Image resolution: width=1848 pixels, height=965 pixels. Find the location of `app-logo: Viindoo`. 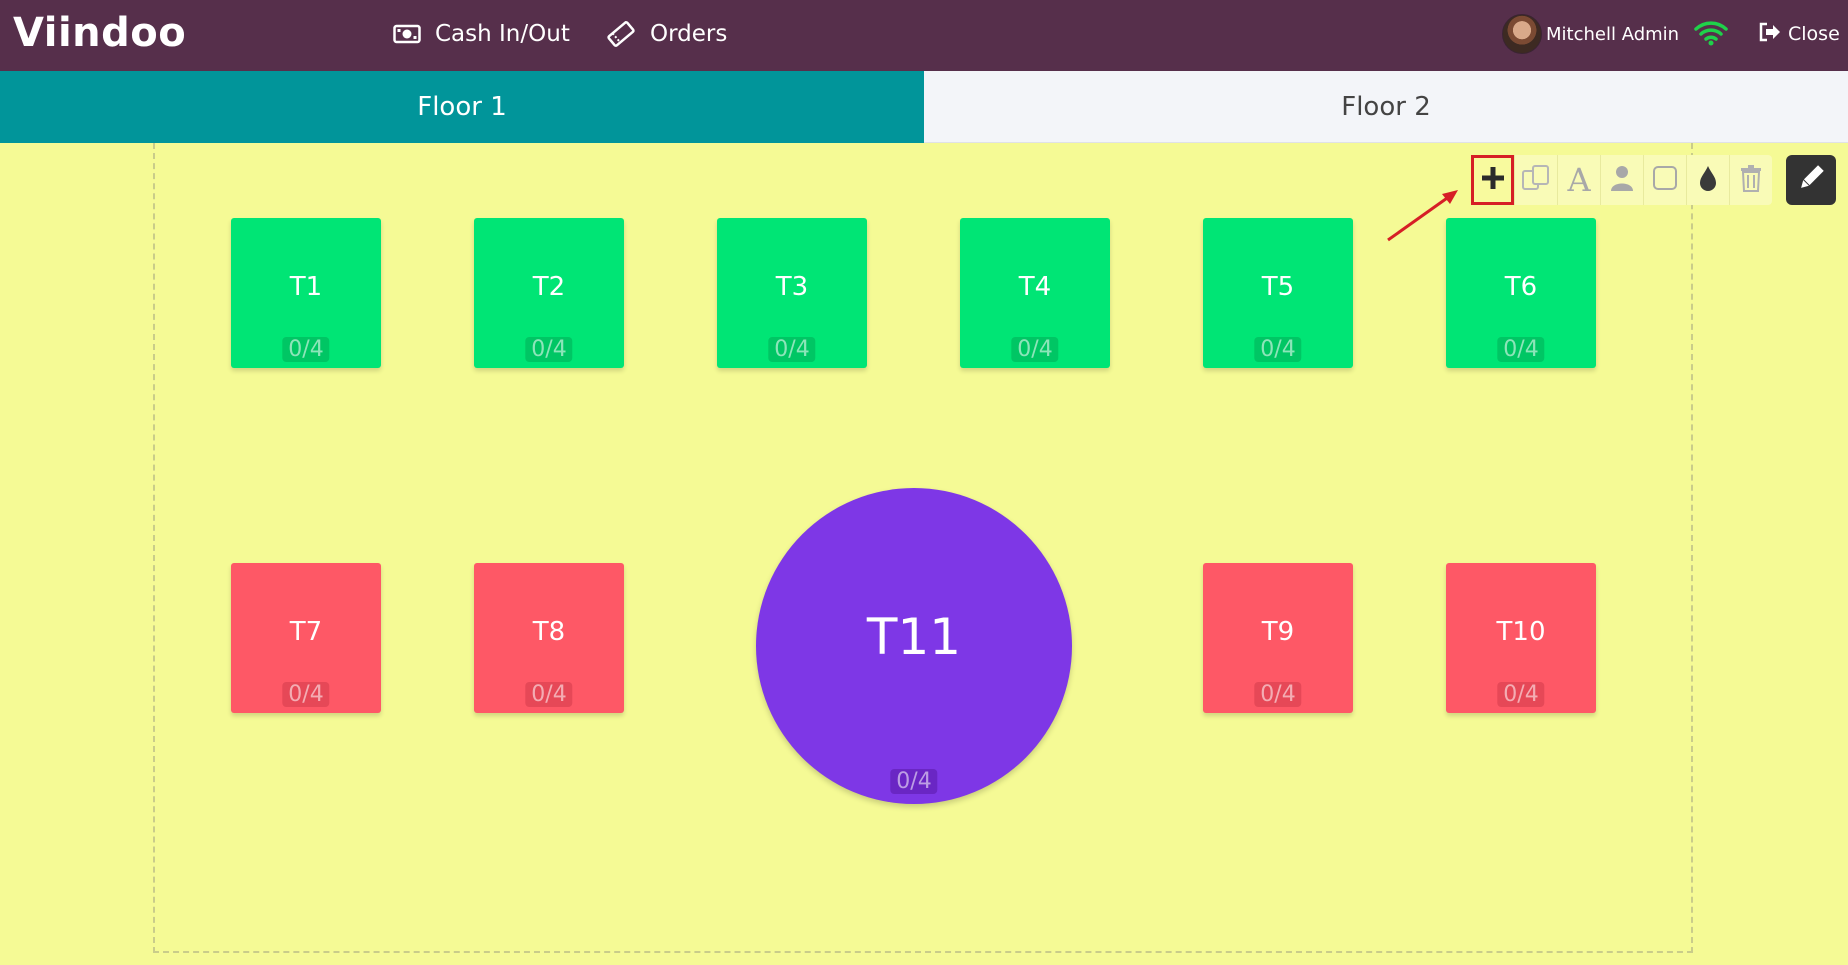

app-logo: Viindoo is located at coordinates (100, 33).